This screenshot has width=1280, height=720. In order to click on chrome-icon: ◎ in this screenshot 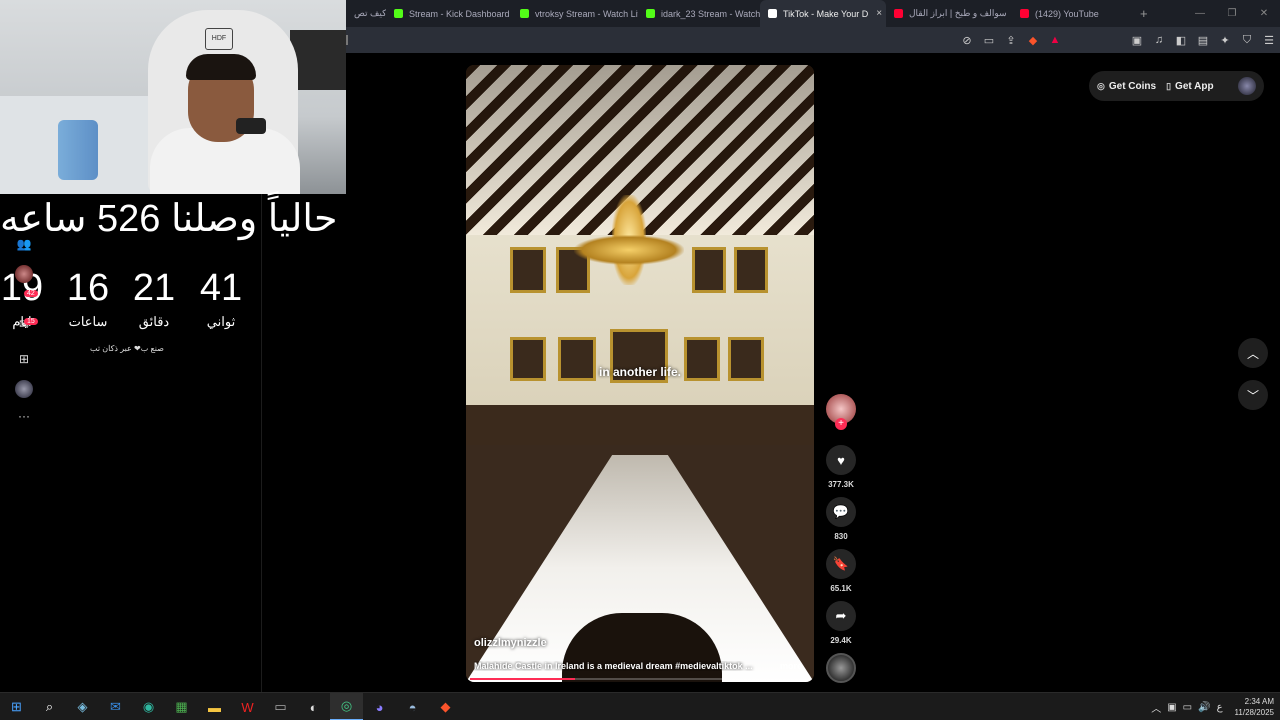, I will do `click(346, 706)`.